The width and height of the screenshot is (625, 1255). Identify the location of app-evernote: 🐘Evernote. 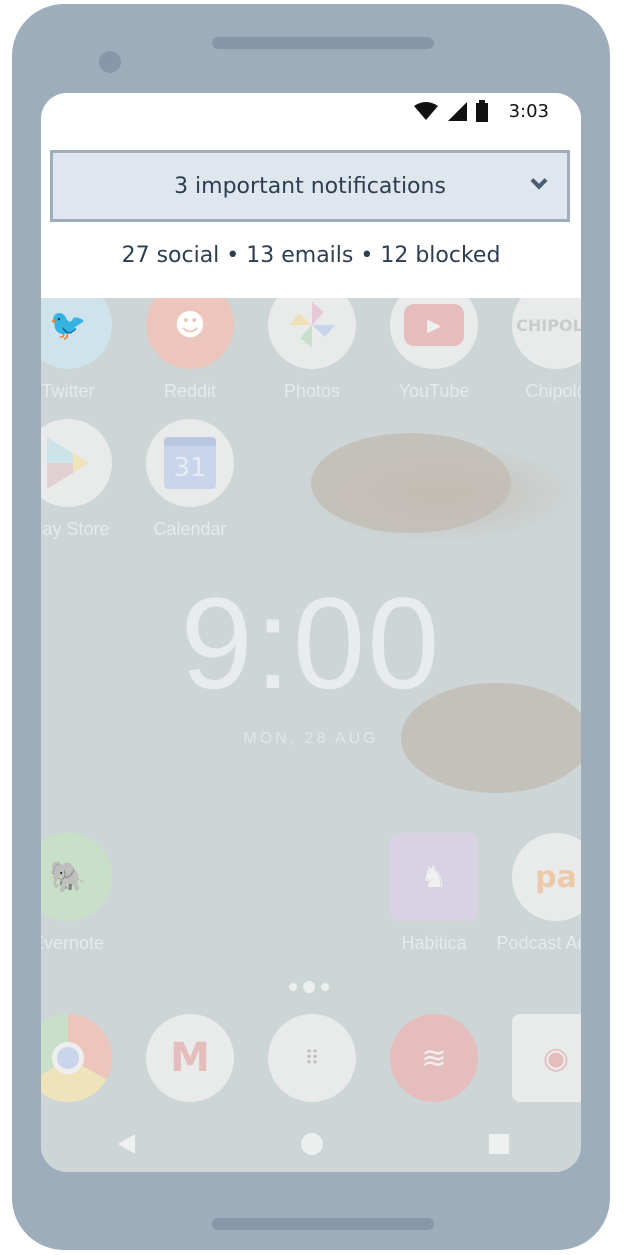
(84, 893).